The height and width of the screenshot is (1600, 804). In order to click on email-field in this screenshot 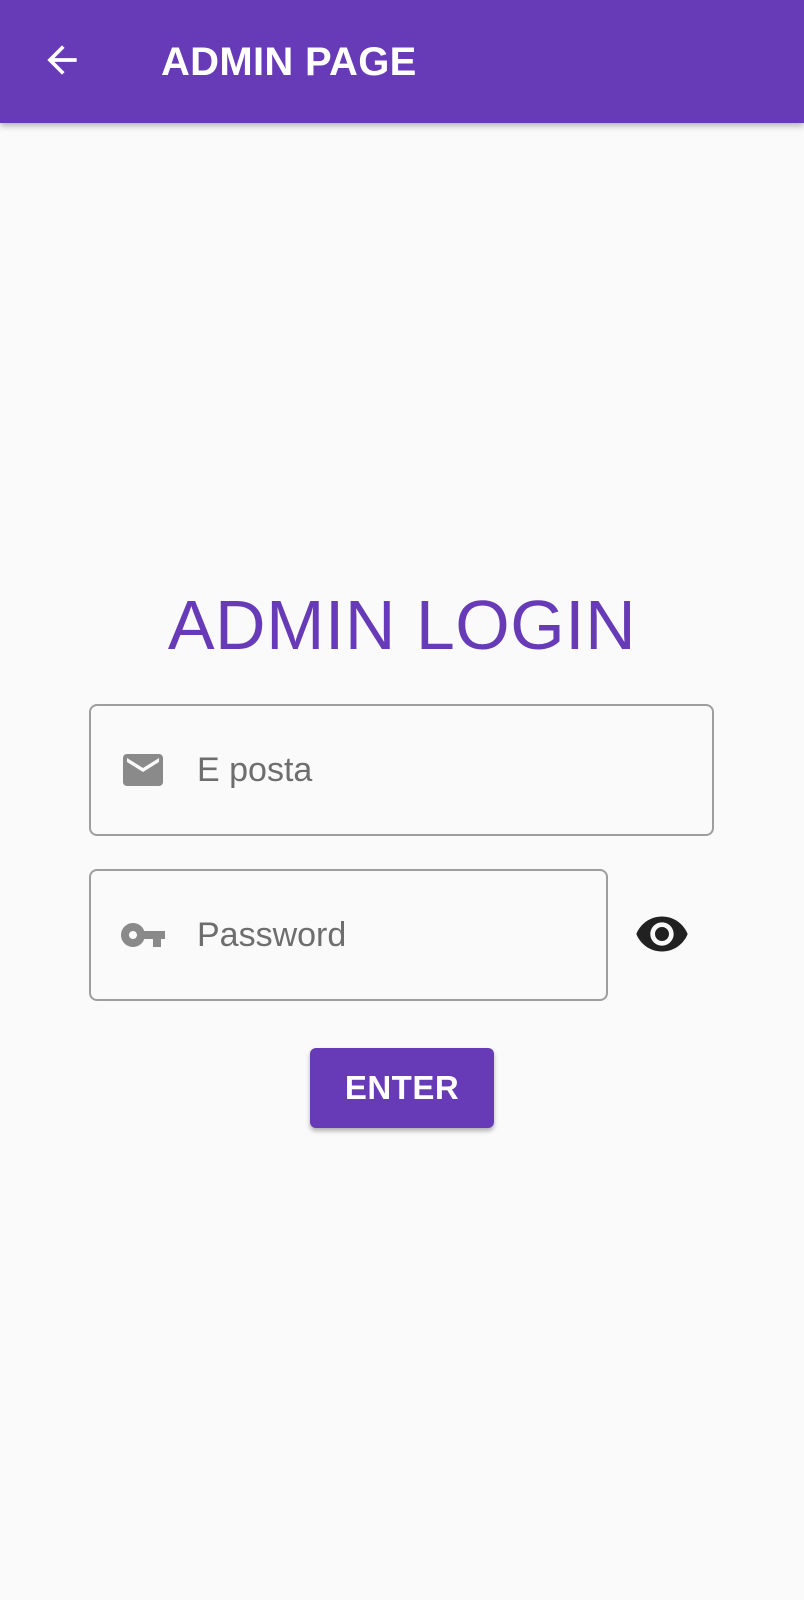, I will do `click(401, 770)`.